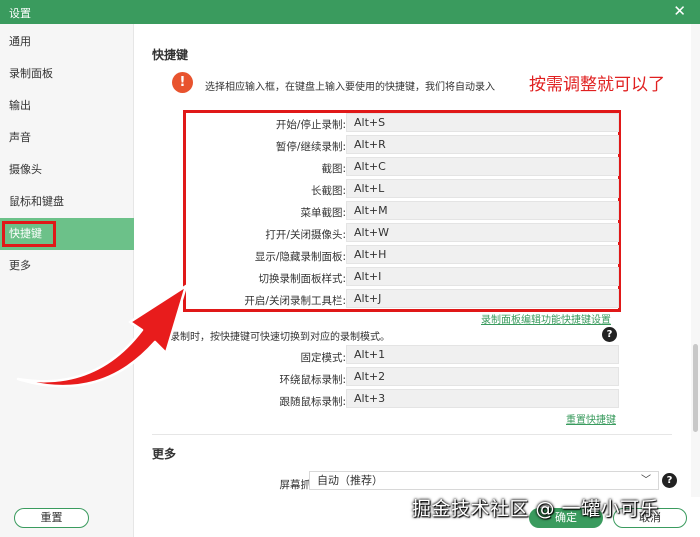 Image resolution: width=700 pixels, height=537 pixels. What do you see at coordinates (482, 144) in the screenshot?
I see `shortcut-field-pause-resume: Alt+R` at bounding box center [482, 144].